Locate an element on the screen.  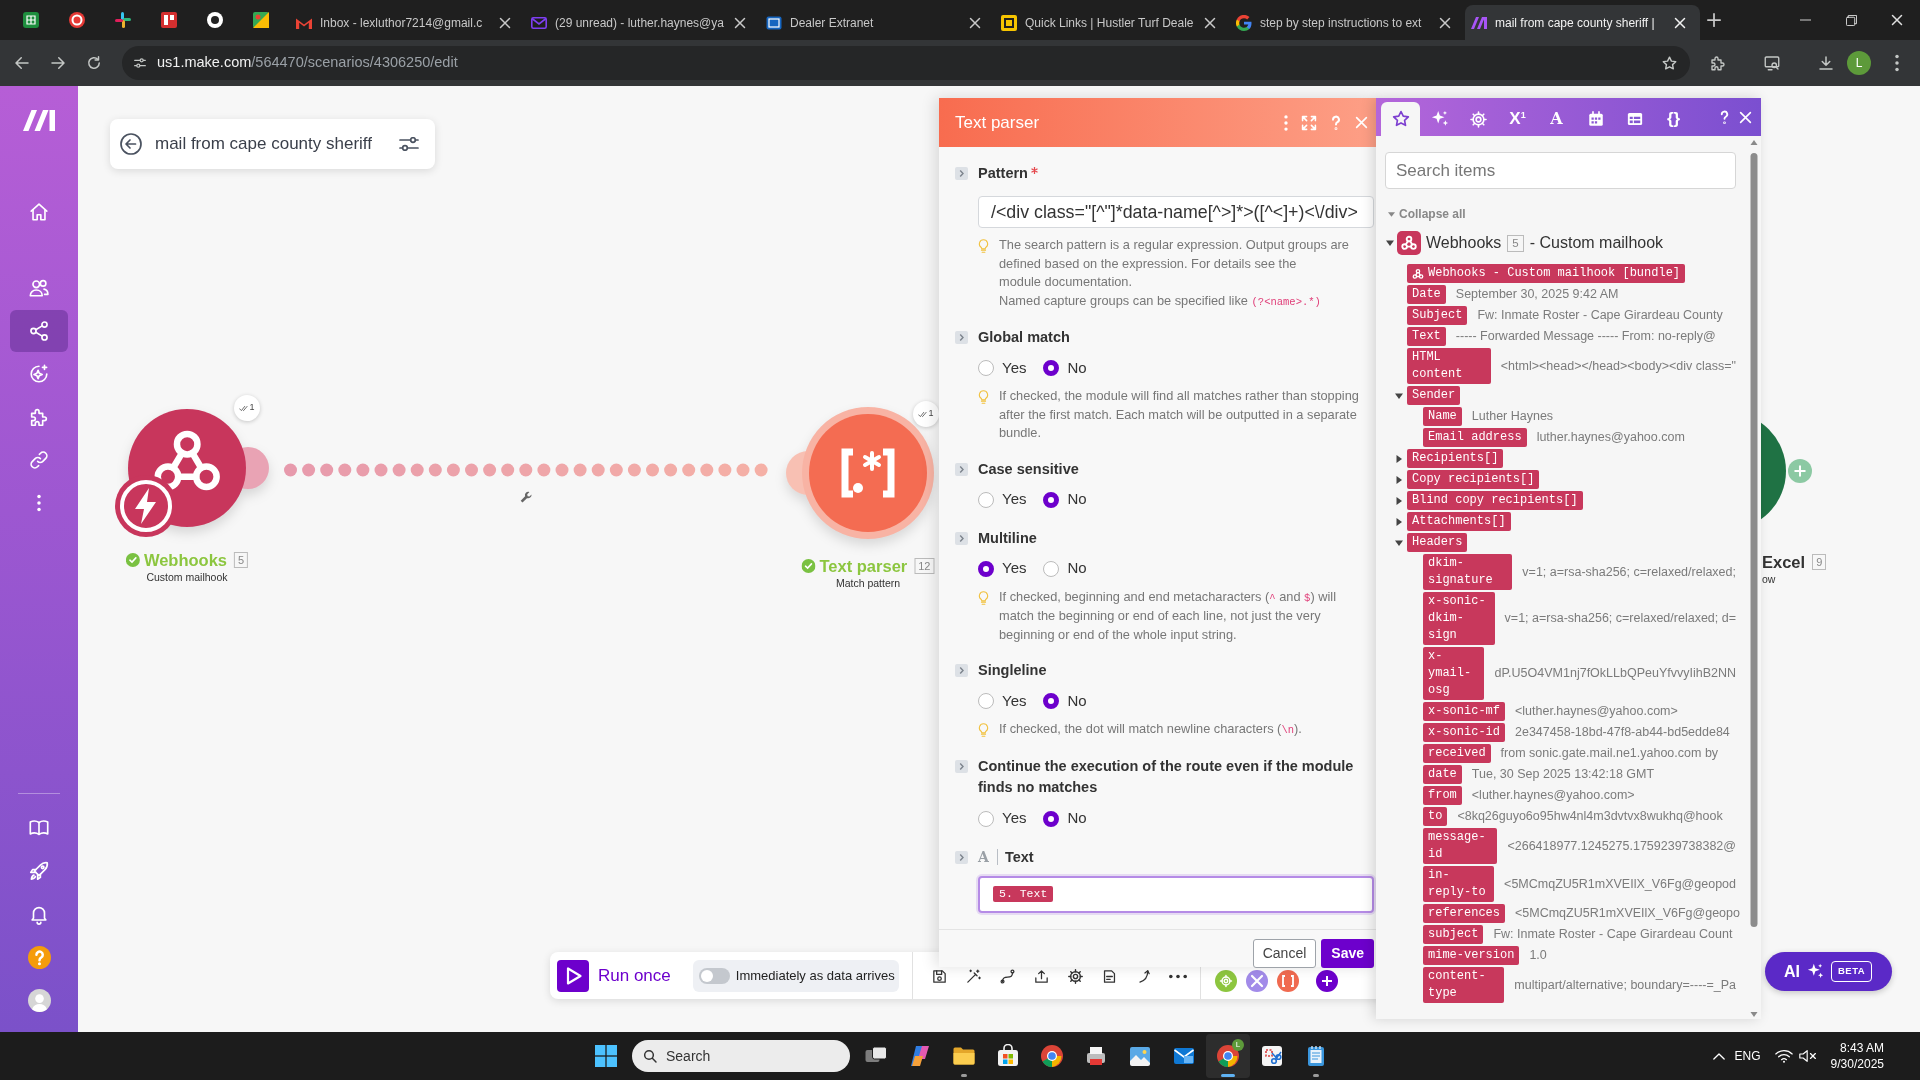
mapping-token: Blind copy recipients[] is located at coordinates (1495, 500).